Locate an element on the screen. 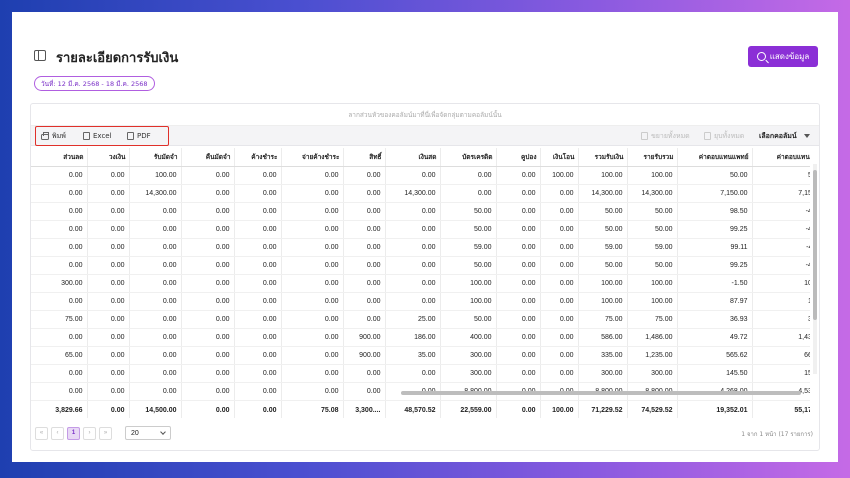 This screenshot has height=478, width=850. last-page-button: » is located at coordinates (105, 433).